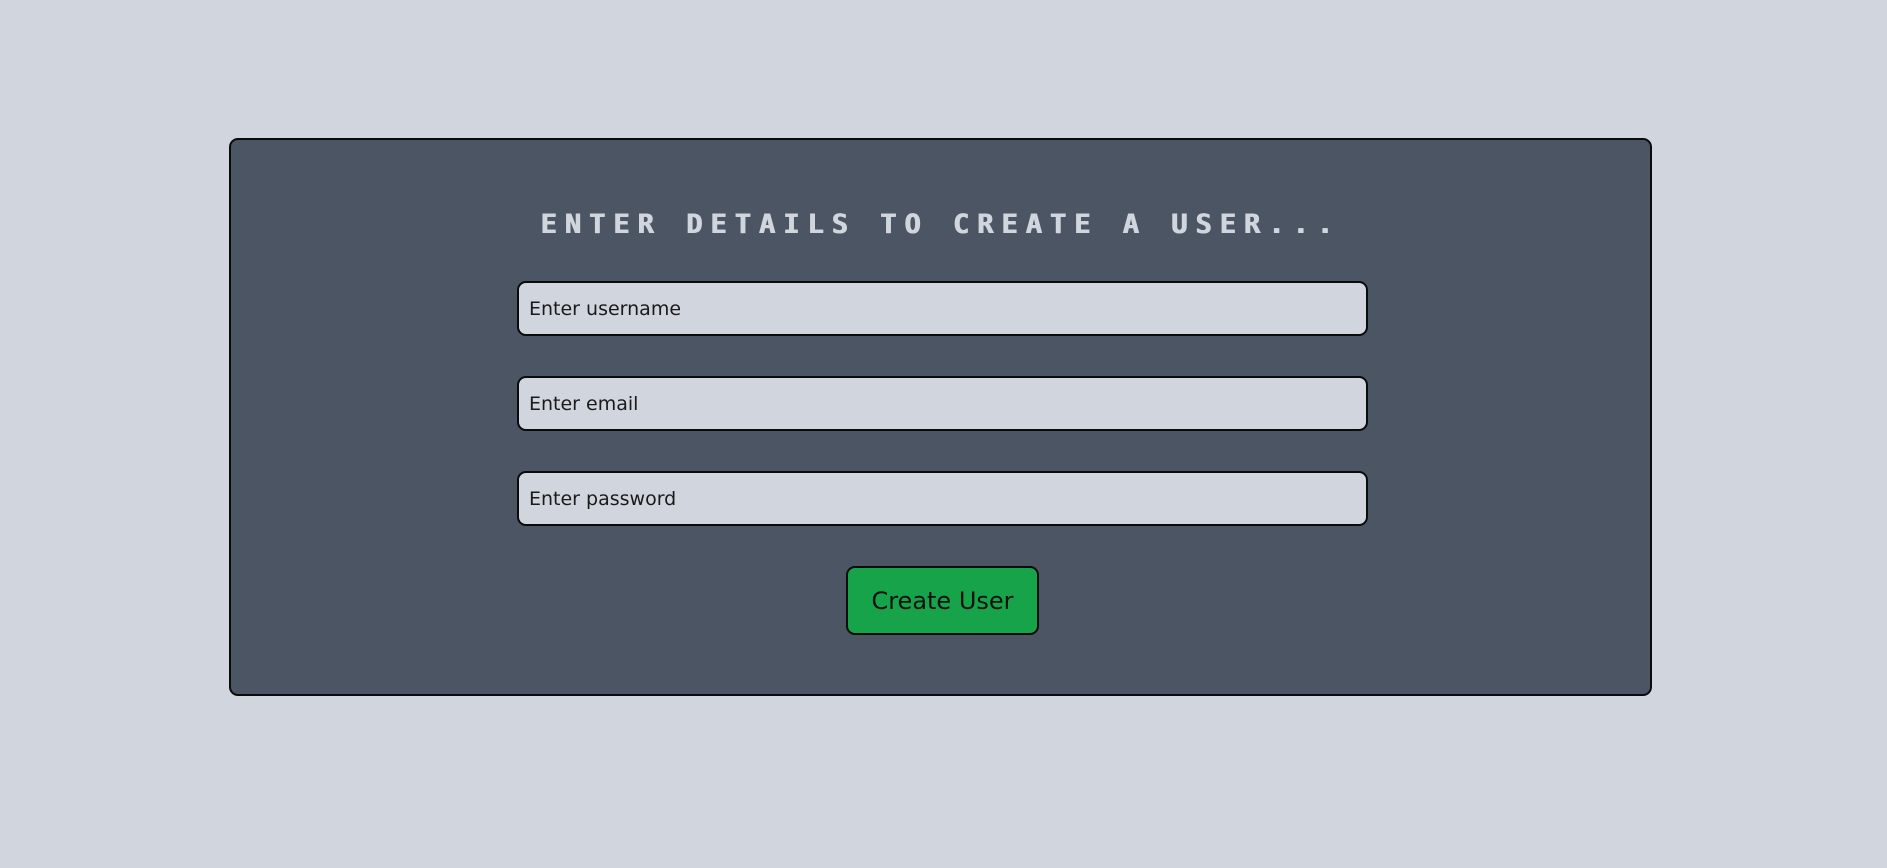 The image size is (1887, 868). I want to click on password-input, so click(942, 498).